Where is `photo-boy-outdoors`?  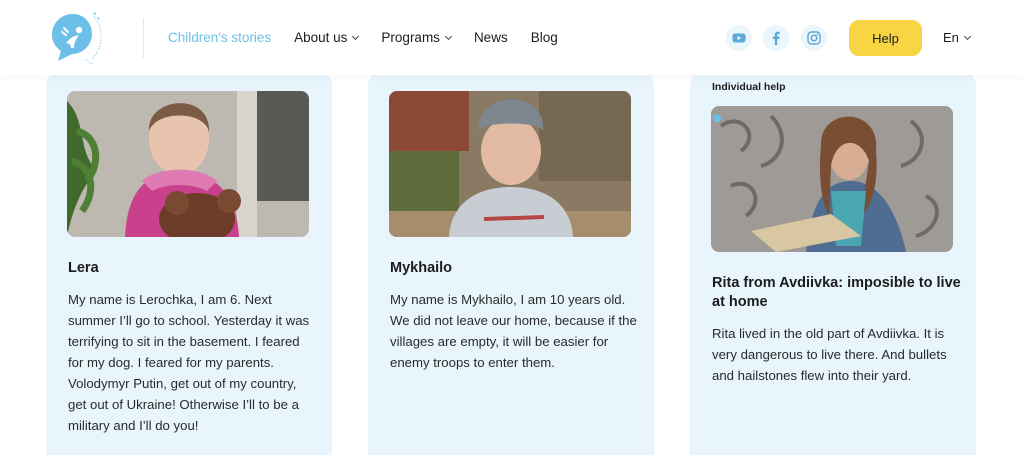
photo-boy-outdoors is located at coordinates (510, 164).